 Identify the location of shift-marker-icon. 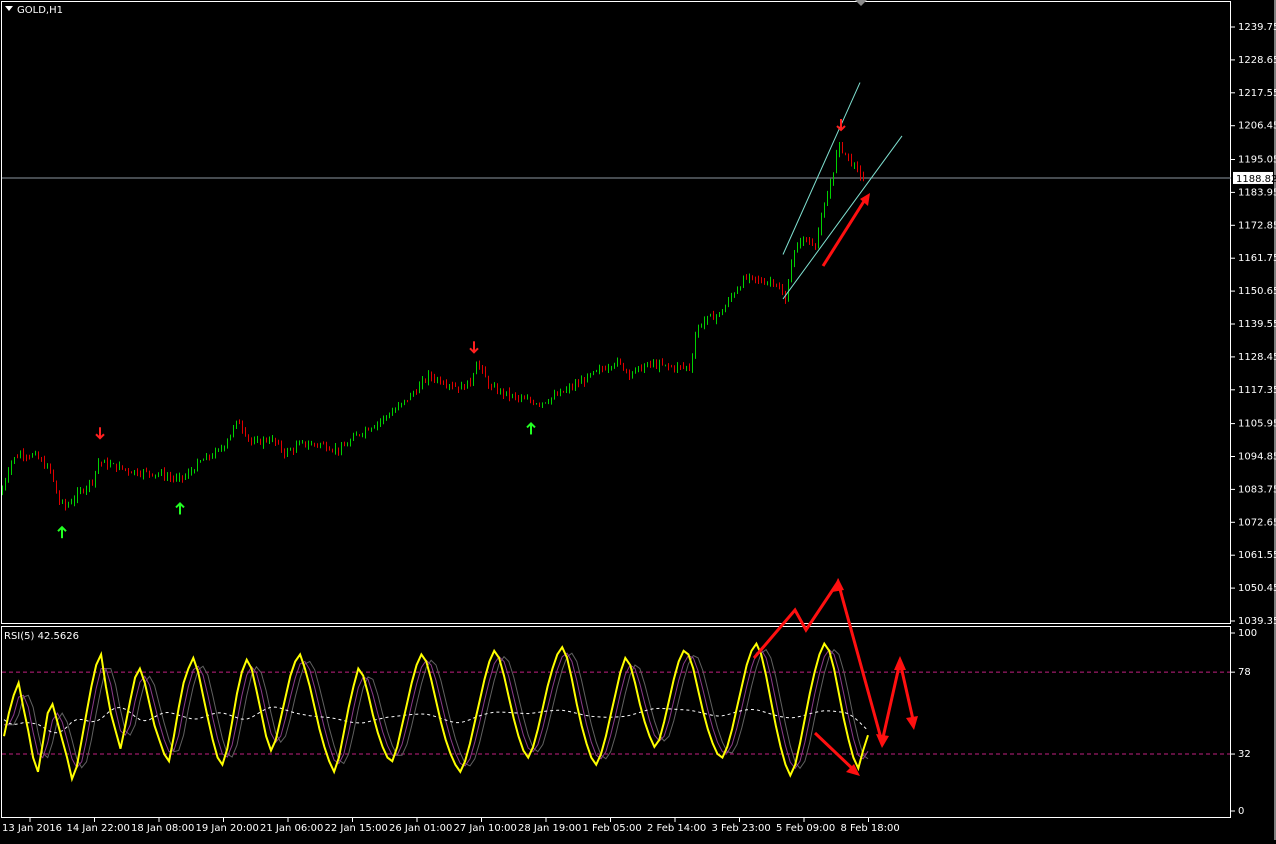
(861, 3).